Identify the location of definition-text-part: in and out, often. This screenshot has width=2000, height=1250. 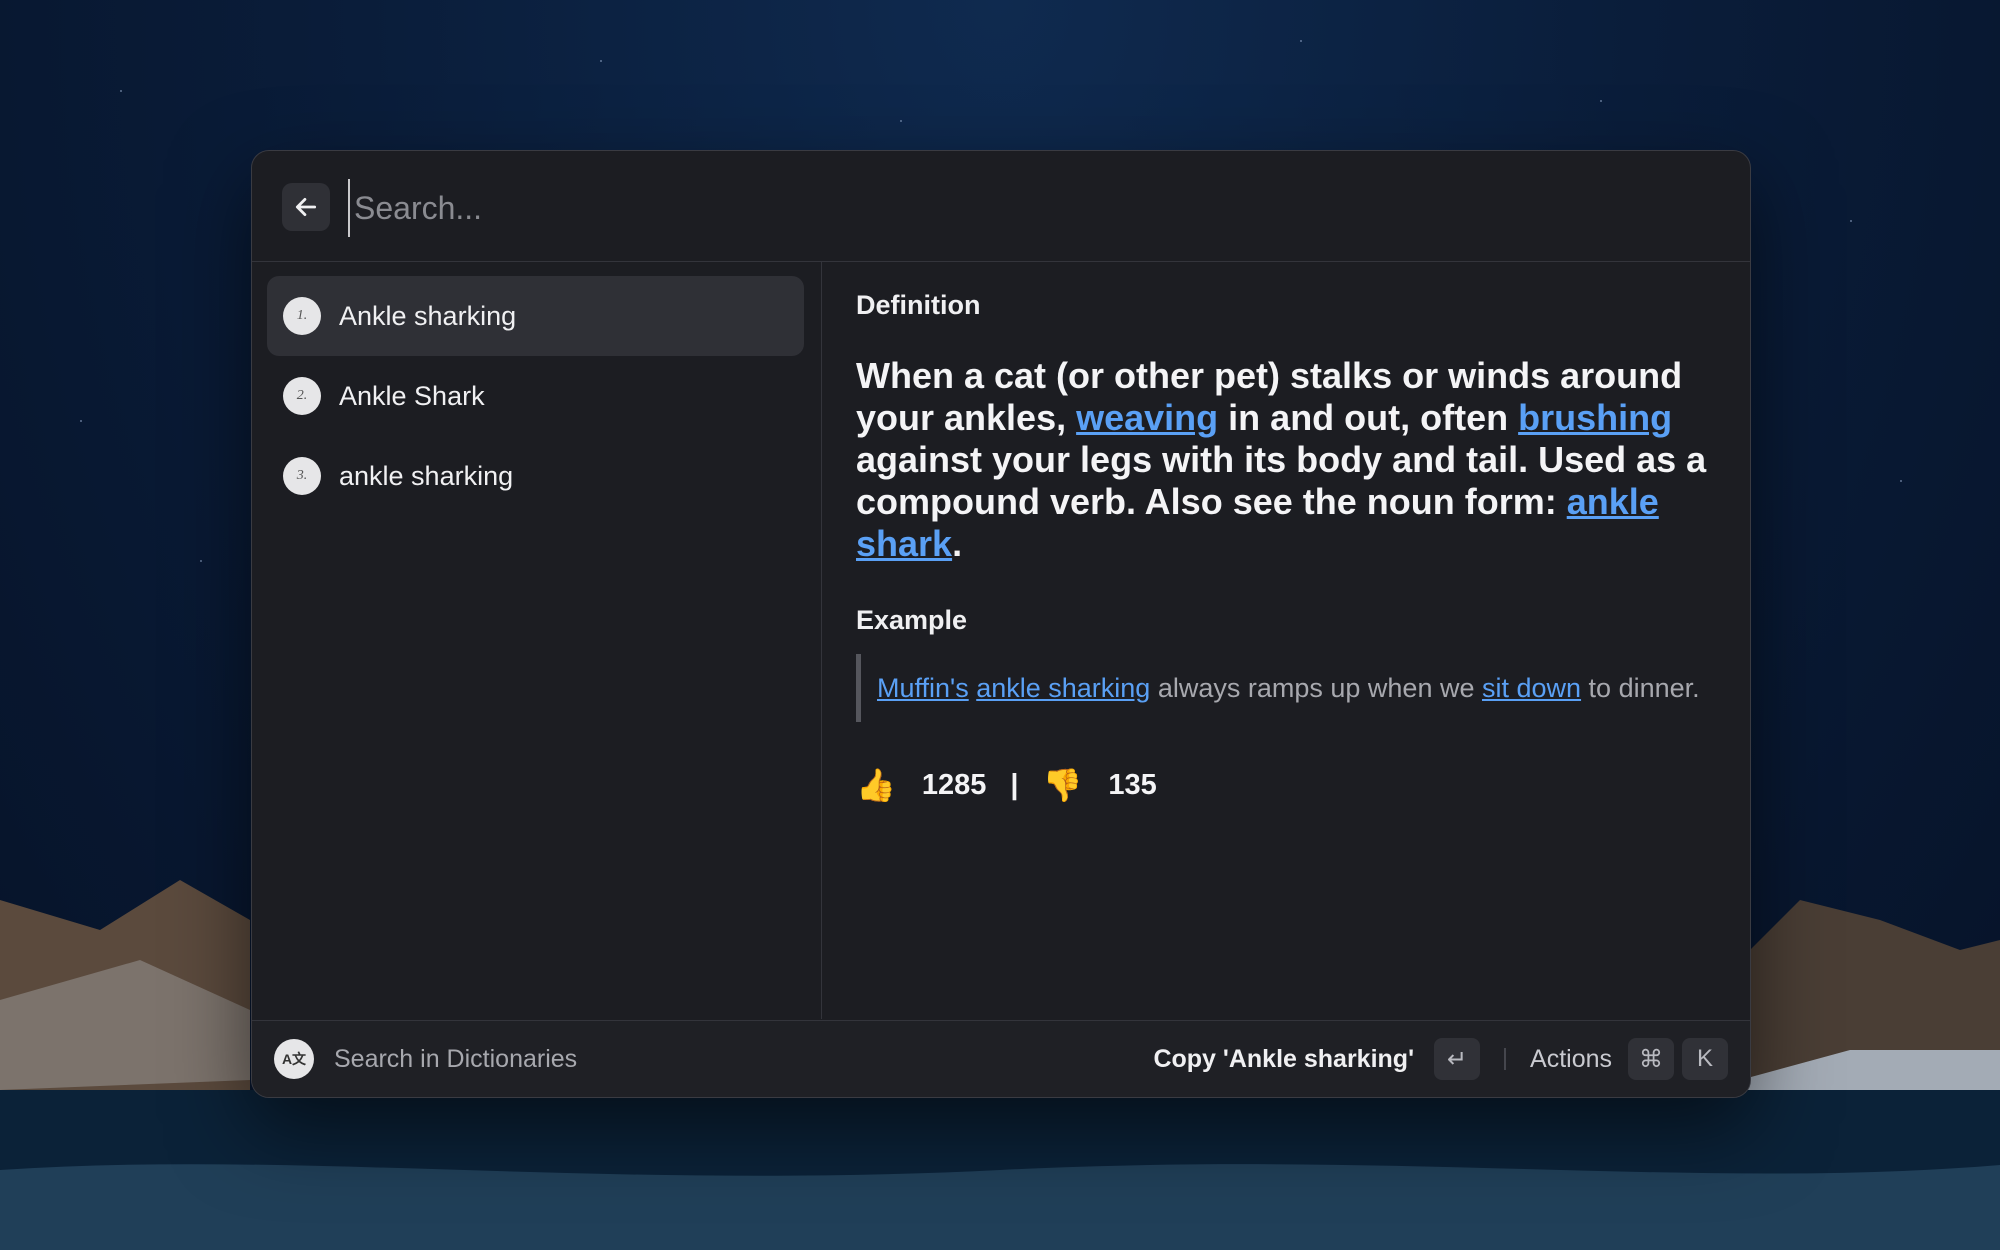
(1368, 417).